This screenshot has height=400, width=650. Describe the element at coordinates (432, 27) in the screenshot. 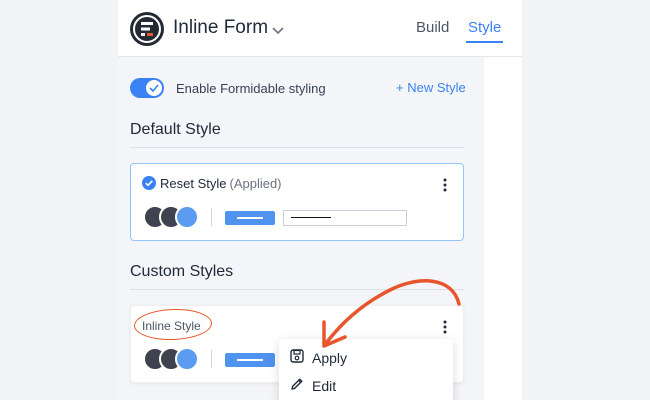

I see `tab-build: Build` at that location.